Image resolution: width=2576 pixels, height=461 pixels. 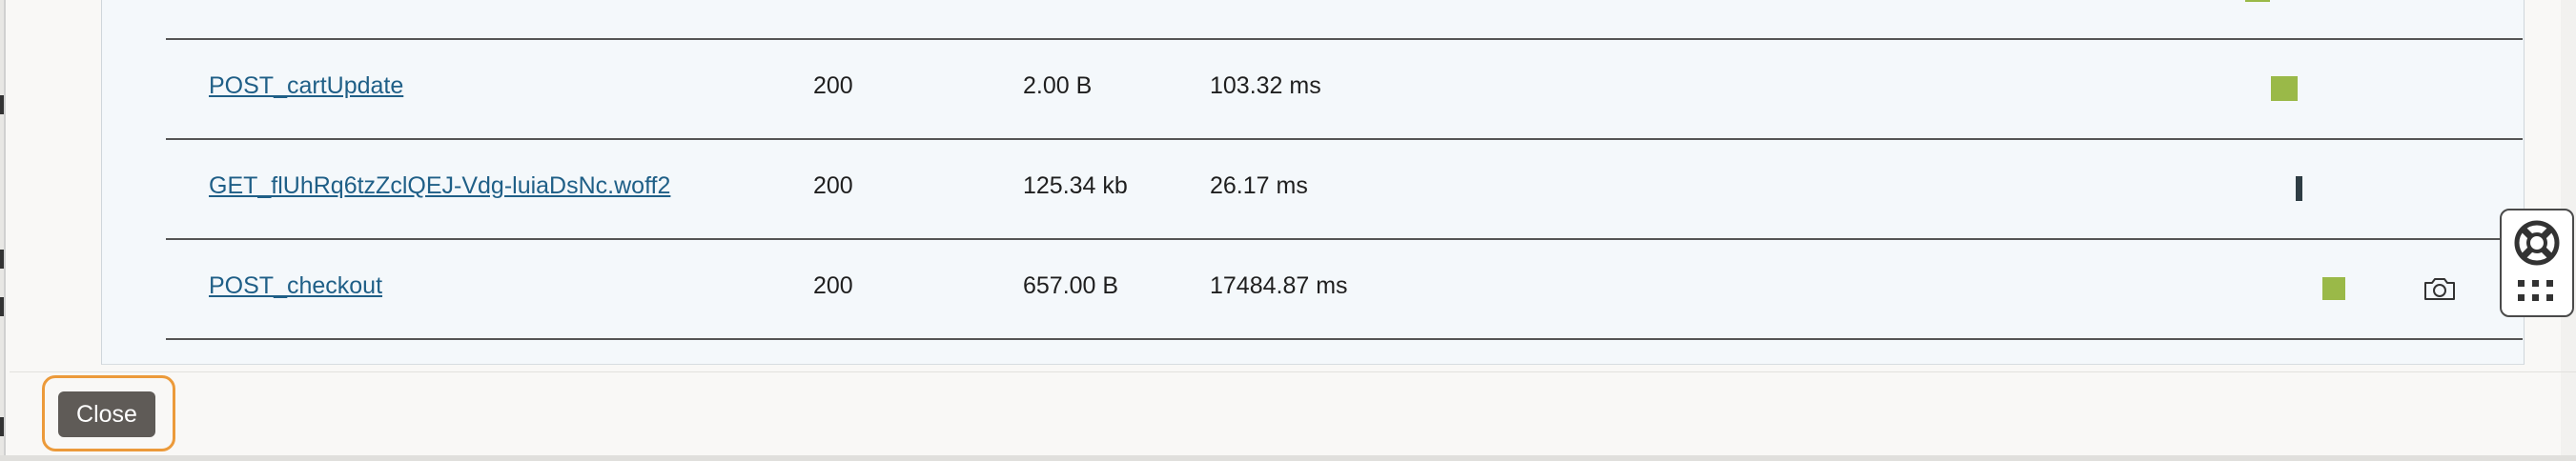 I want to click on request-name-link: POST_cartUpdate, so click(x=306, y=86).